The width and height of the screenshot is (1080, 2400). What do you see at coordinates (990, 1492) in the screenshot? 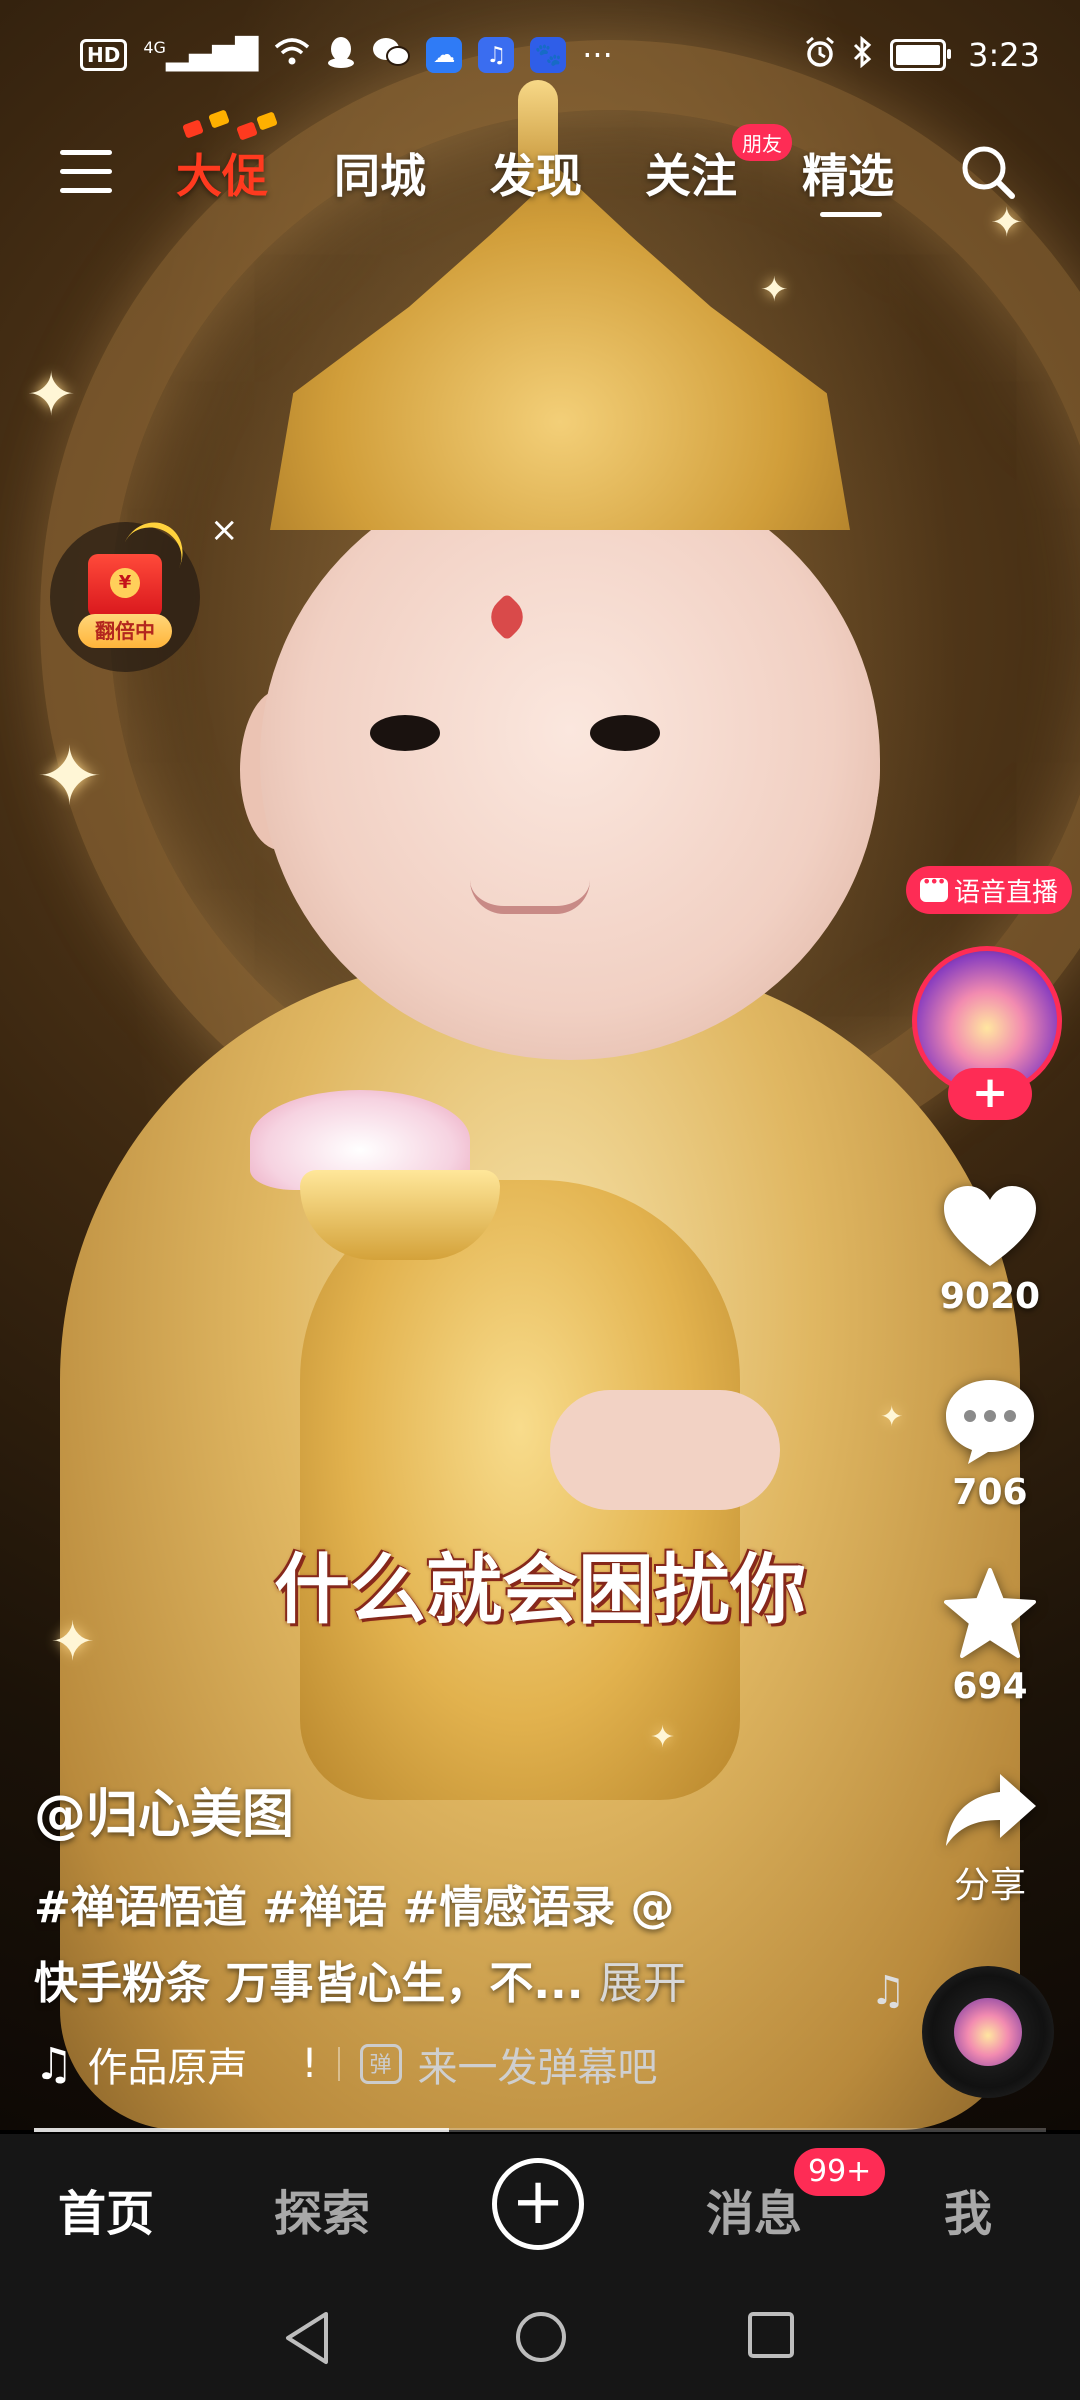
I see `comment-count: 706` at bounding box center [990, 1492].